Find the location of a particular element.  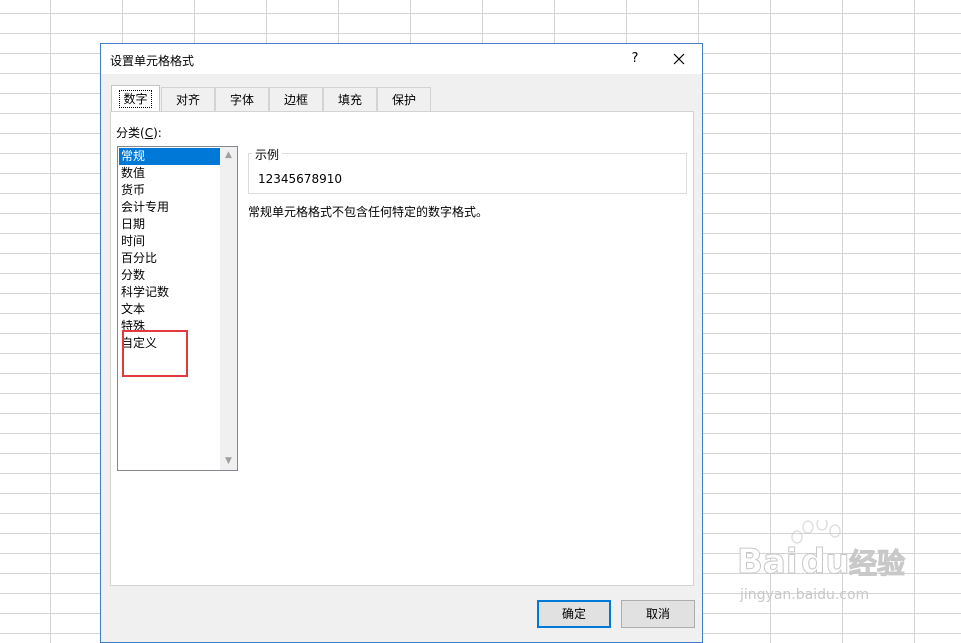

format-description: 常规单元格格式不包含任何特定的数字格式。 is located at coordinates (368, 212).